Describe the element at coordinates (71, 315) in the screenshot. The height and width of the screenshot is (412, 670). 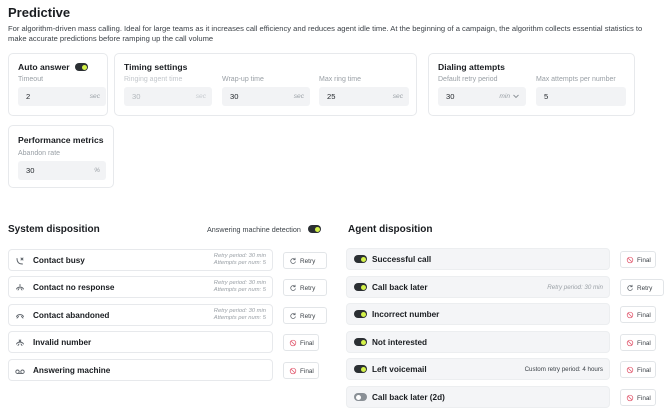
I see `system-disposition-name: Contact abandoned` at that location.